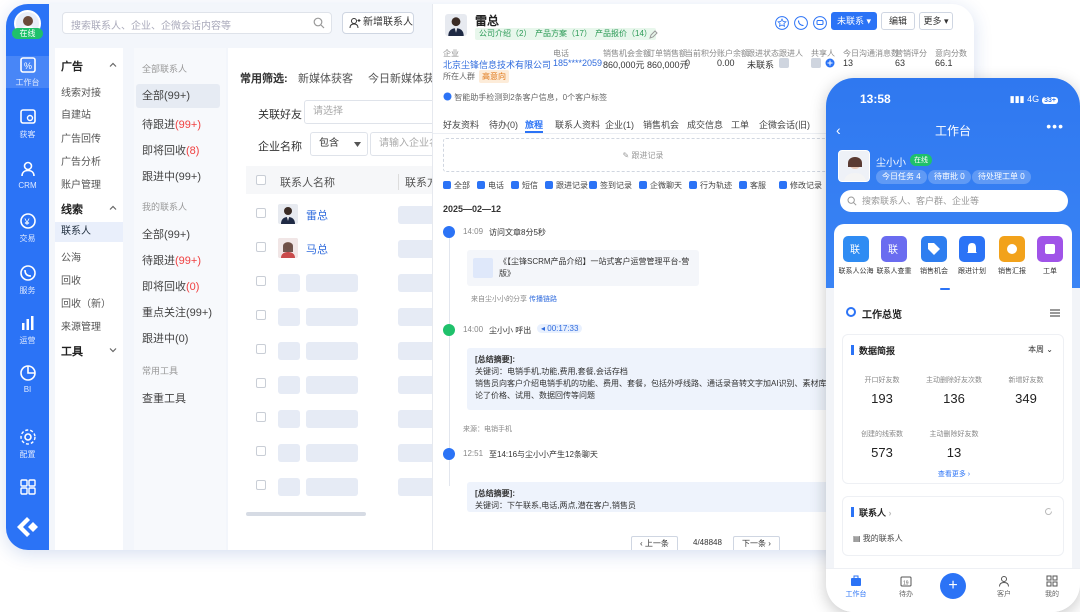 The height and width of the screenshot is (612, 1080). What do you see at coordinates (949, 177) in the screenshot?
I see `approval-chip: 待审批 0` at bounding box center [949, 177].